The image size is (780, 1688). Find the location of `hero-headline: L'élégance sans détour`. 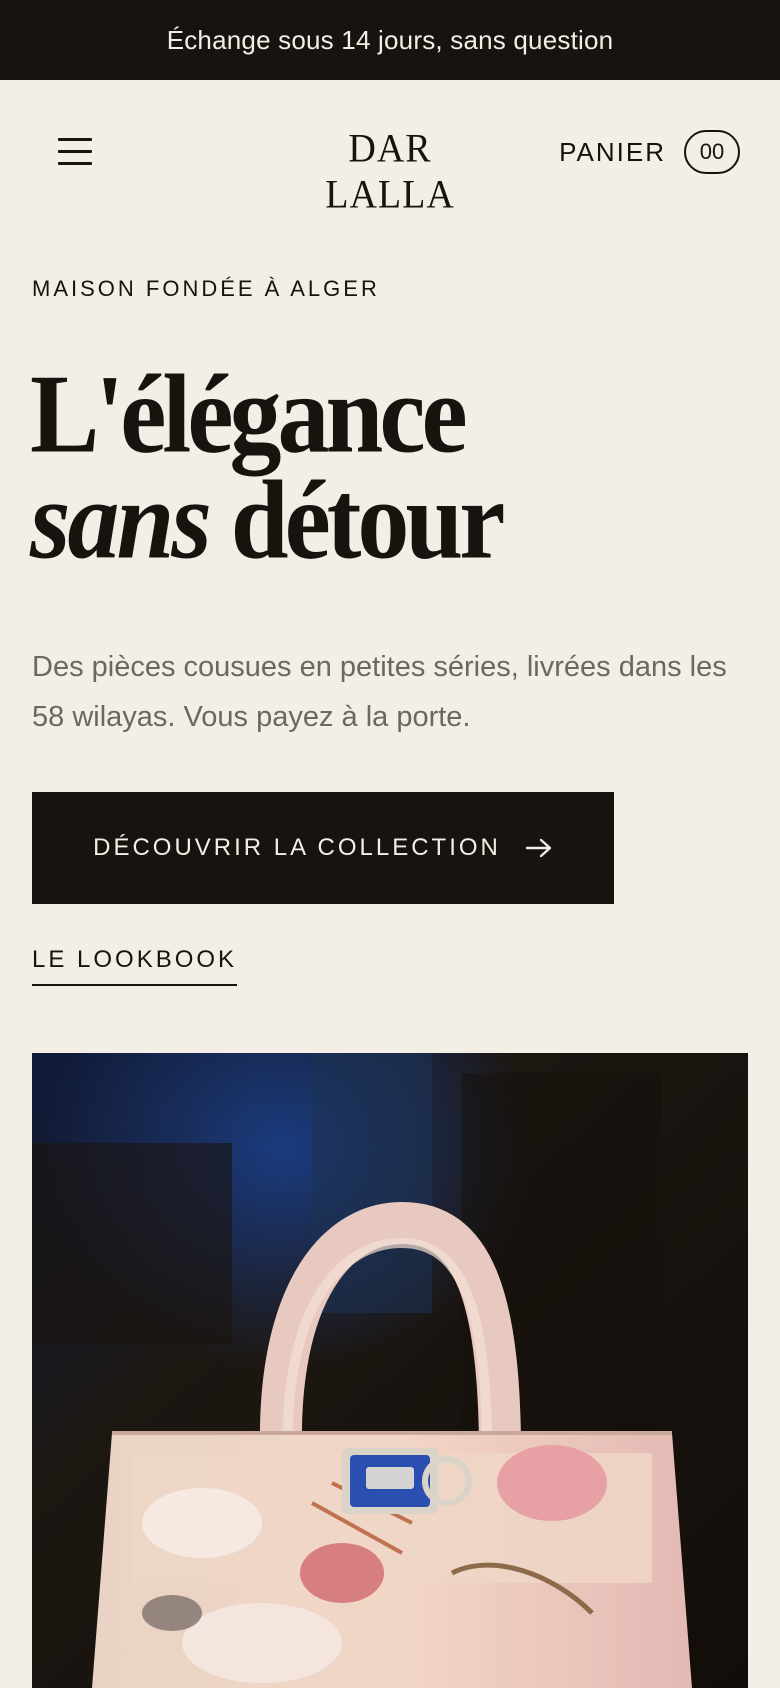

hero-headline: L'élégance sans détour is located at coordinates (267, 467).